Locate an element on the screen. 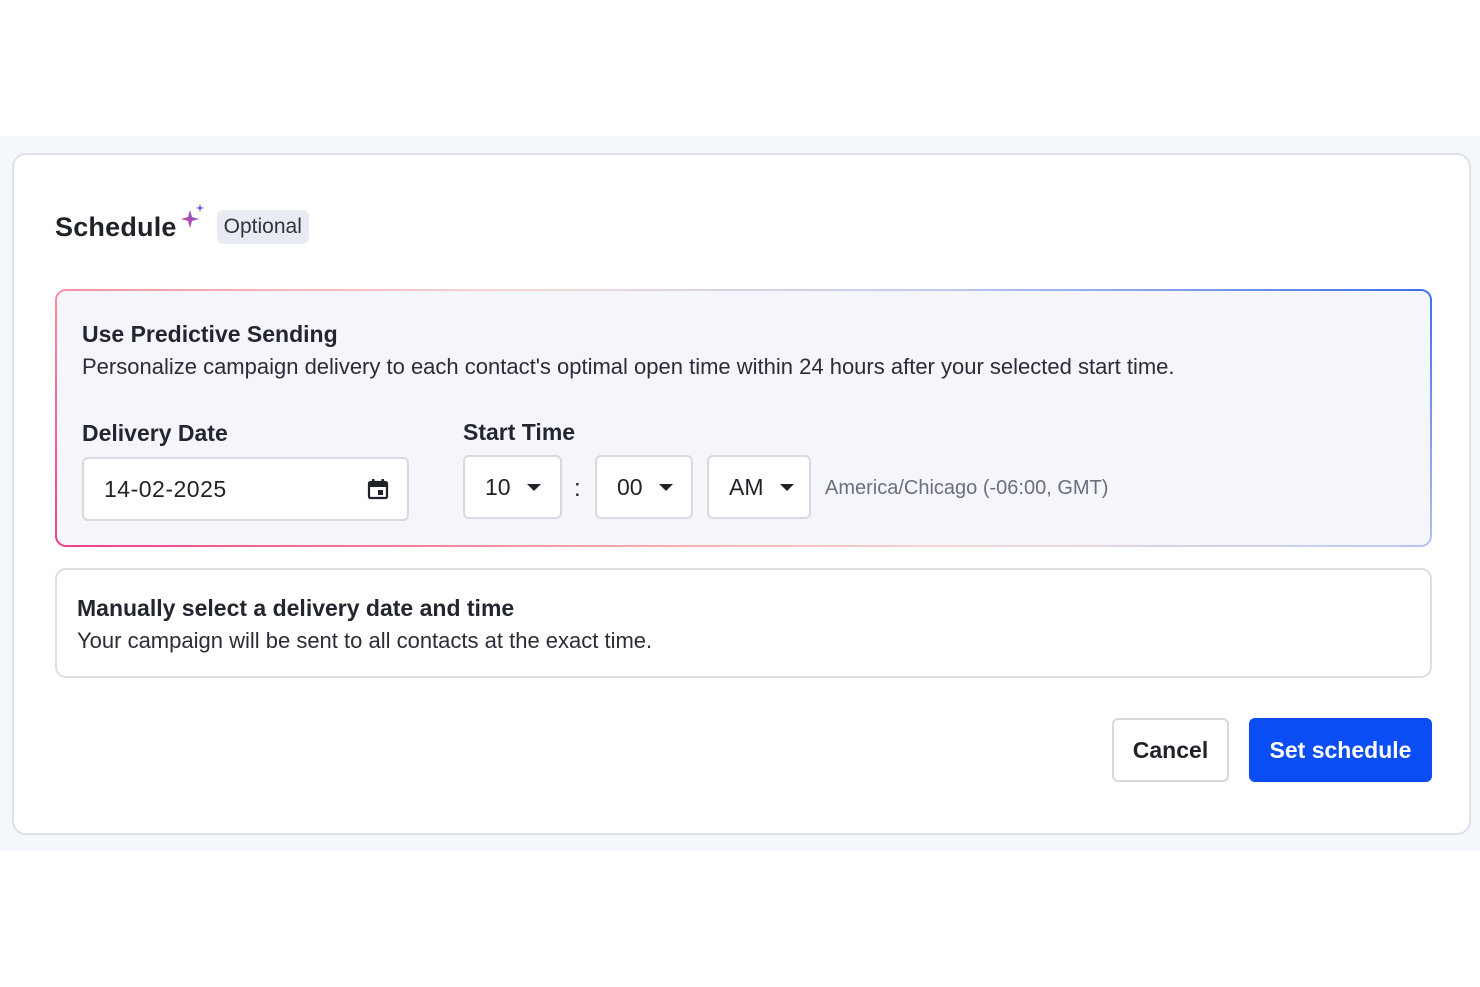  set-schedule-button: Set schedule is located at coordinates (1340, 750).